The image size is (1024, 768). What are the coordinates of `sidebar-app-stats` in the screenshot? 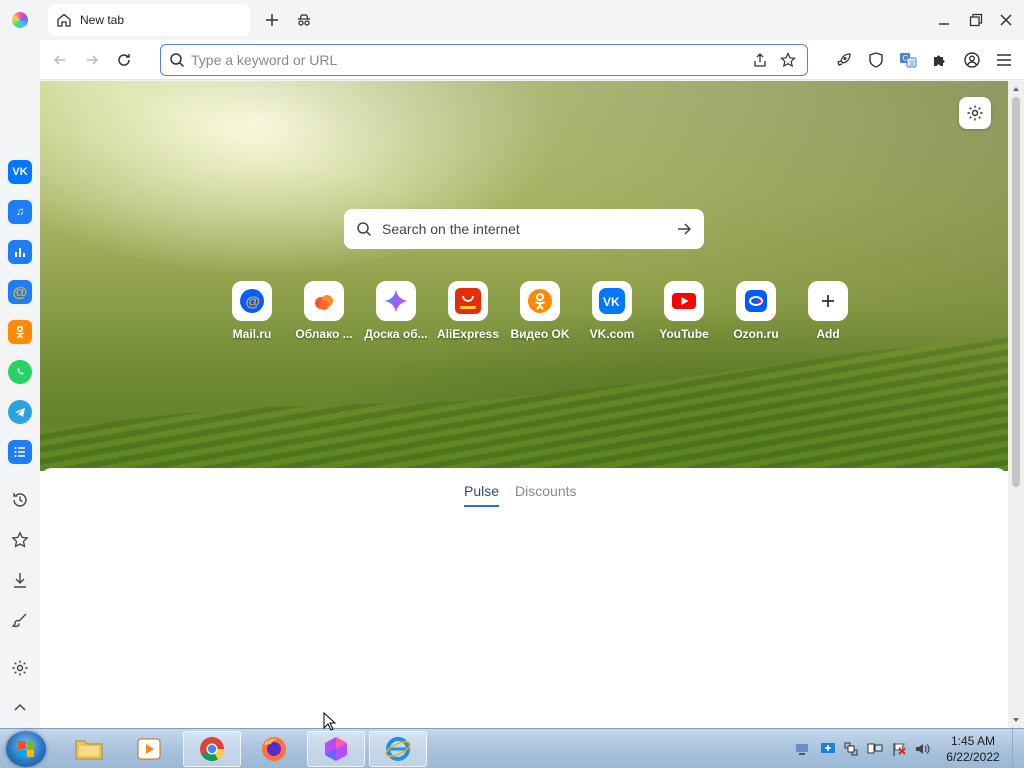 It's located at (20, 252).